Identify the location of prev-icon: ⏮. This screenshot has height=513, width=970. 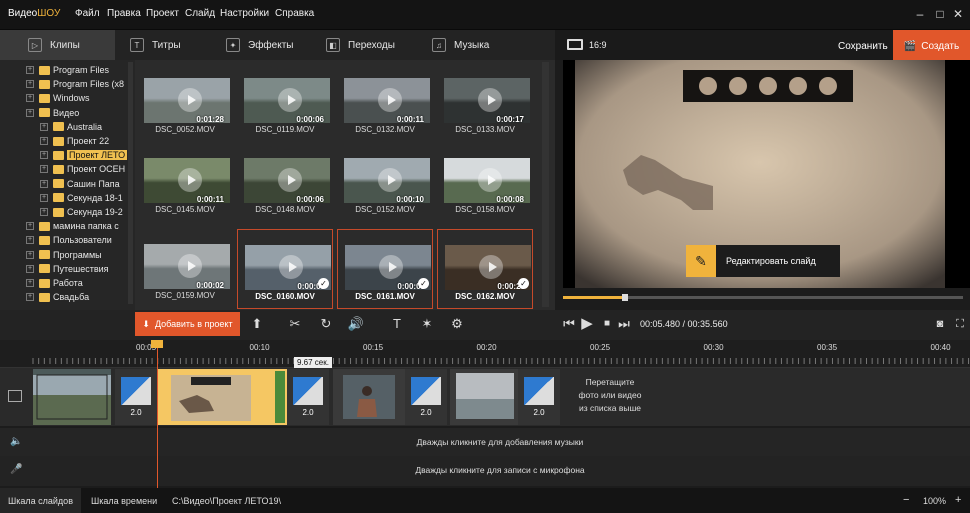
(569, 324).